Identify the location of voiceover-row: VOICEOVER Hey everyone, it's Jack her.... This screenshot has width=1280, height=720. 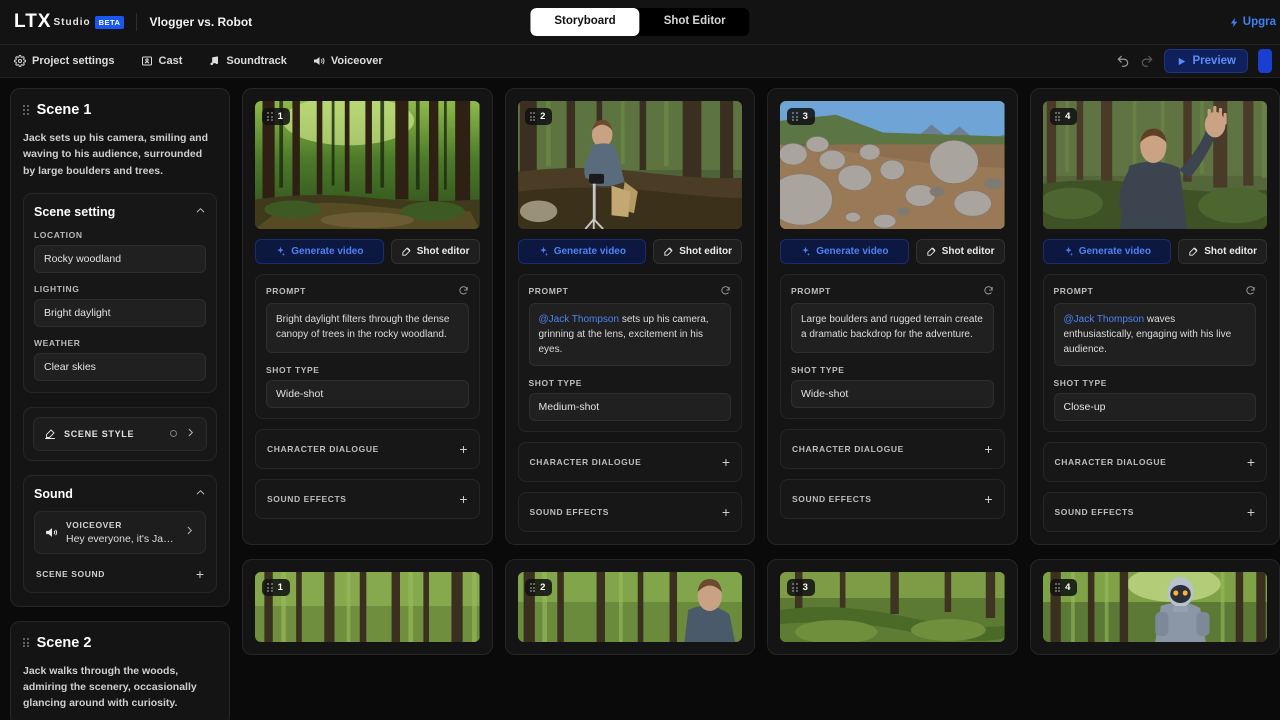
(120, 532).